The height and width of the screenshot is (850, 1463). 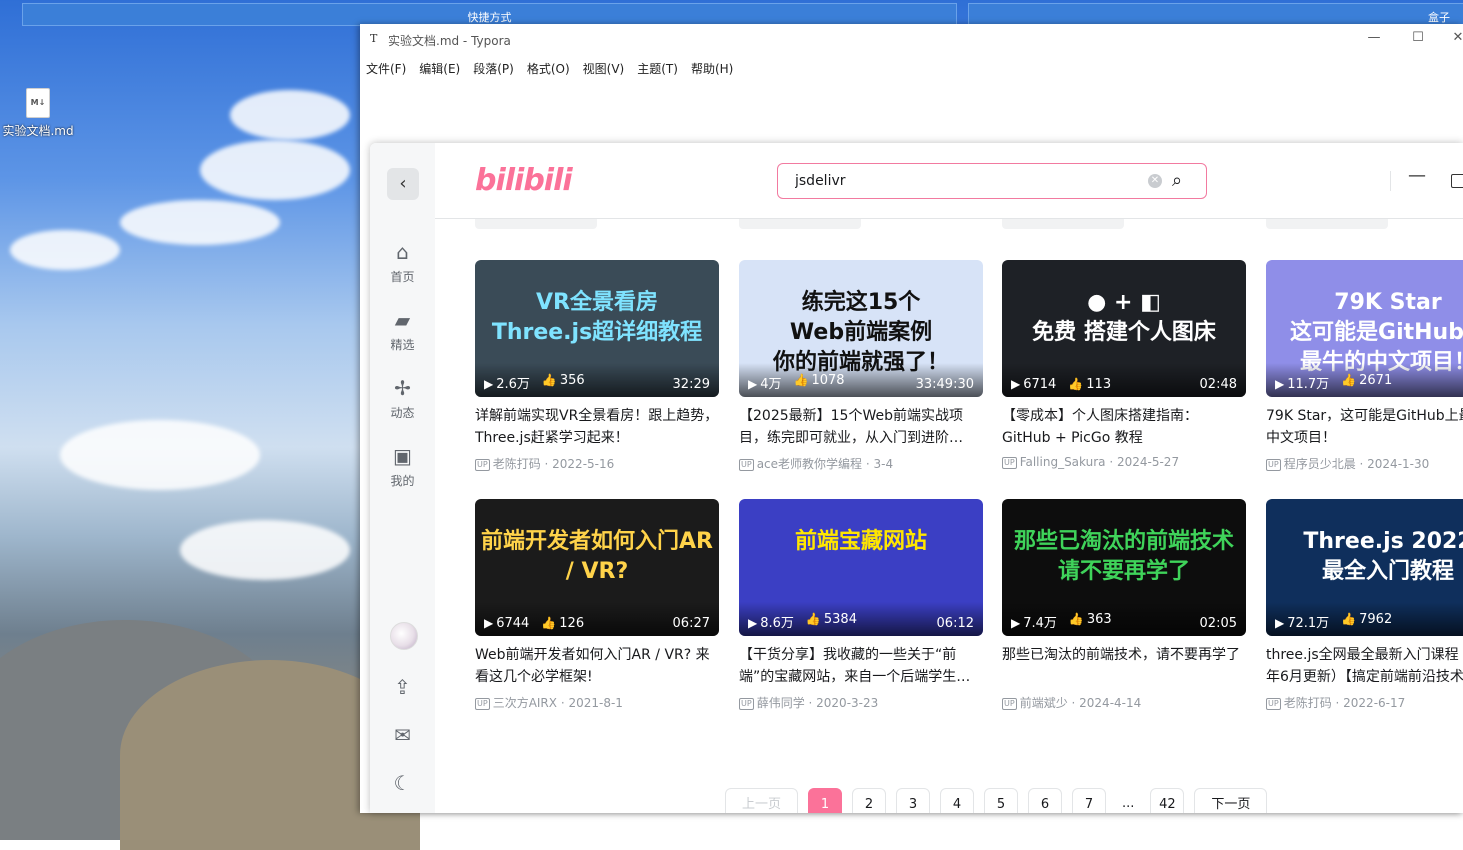 I want to click on video-thumbnail: Three.js 2022 最全入门教程▶72.1万👍796218, so click(x=1364, y=567).